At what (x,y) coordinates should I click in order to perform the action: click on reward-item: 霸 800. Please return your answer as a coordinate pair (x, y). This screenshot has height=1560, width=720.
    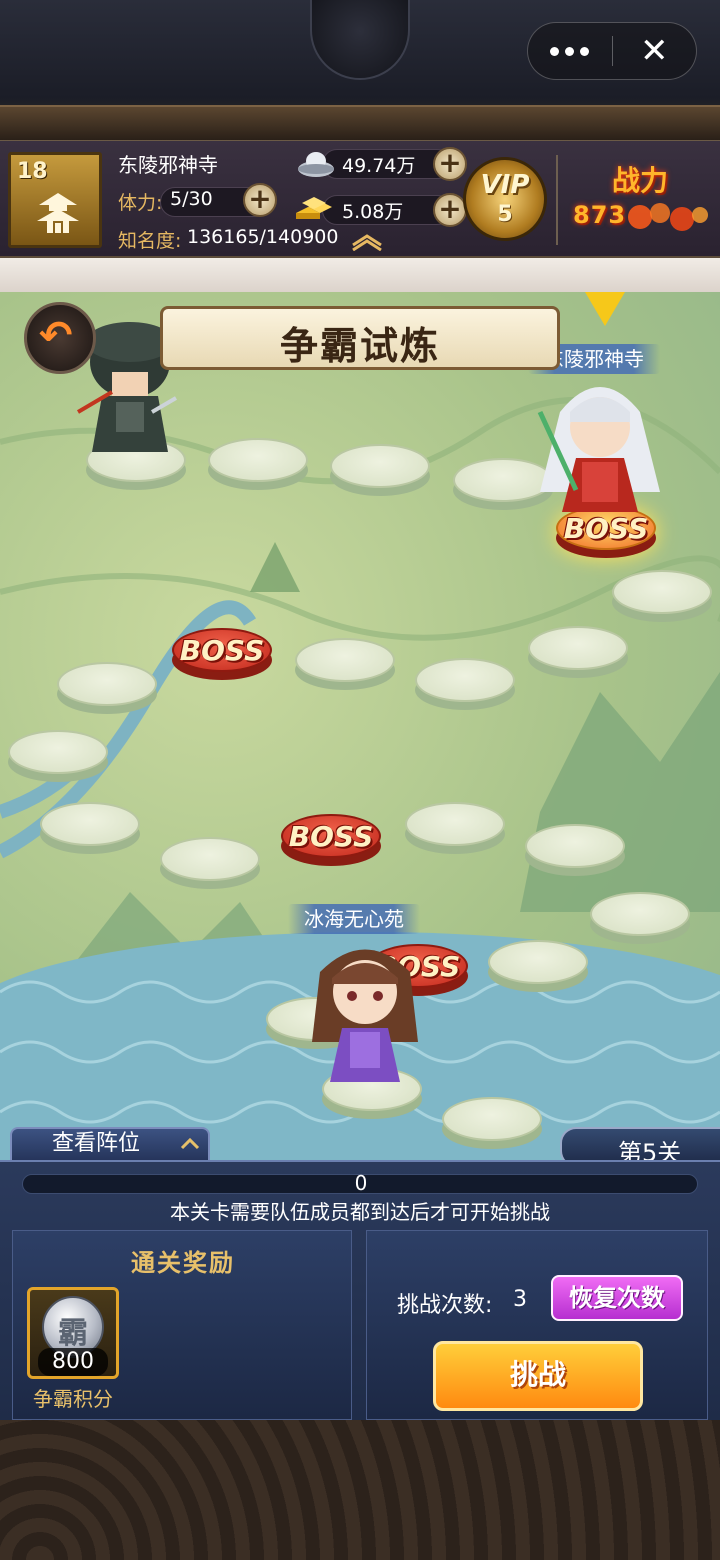
    Looking at the image, I should click on (73, 1333).